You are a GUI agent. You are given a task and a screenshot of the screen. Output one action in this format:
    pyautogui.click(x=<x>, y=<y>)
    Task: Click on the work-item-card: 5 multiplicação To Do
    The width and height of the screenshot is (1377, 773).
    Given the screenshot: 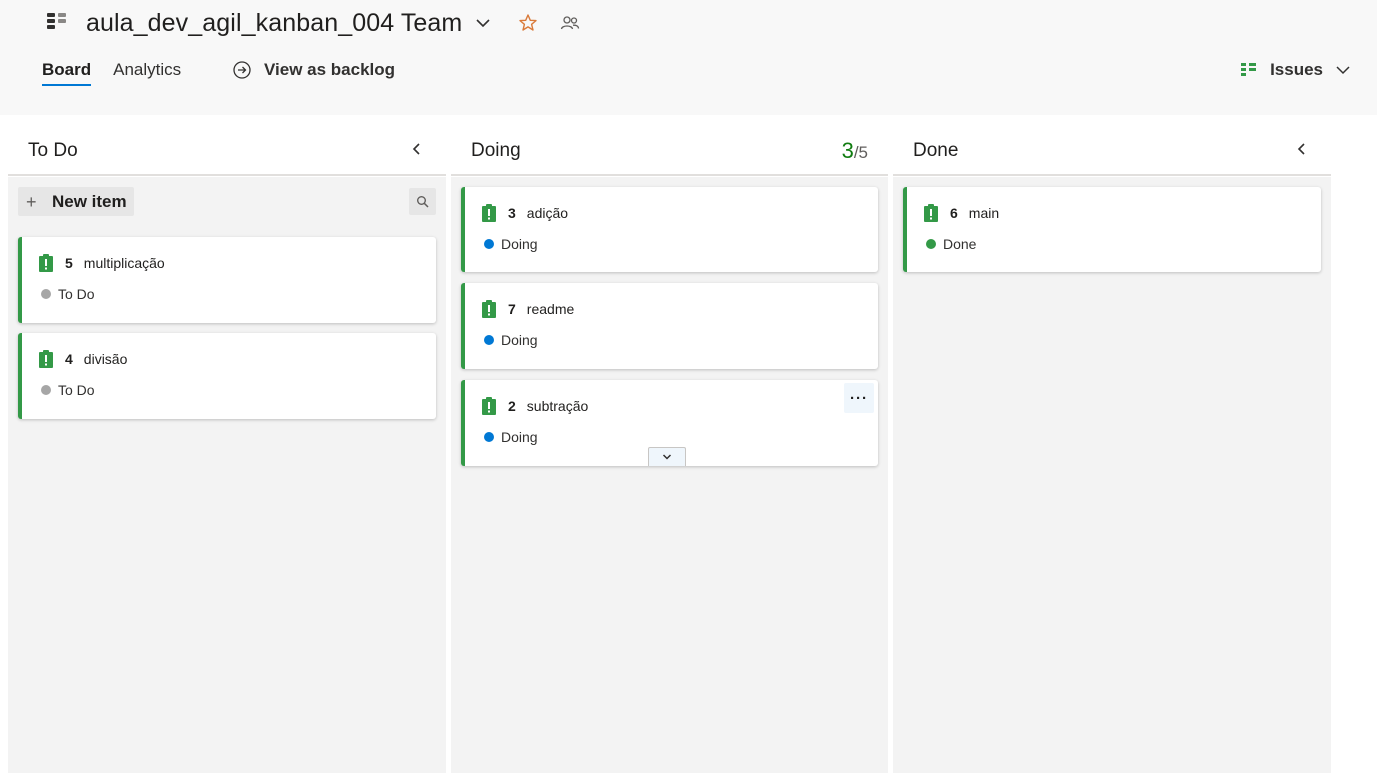 What is the action you would take?
    pyautogui.click(x=227, y=280)
    